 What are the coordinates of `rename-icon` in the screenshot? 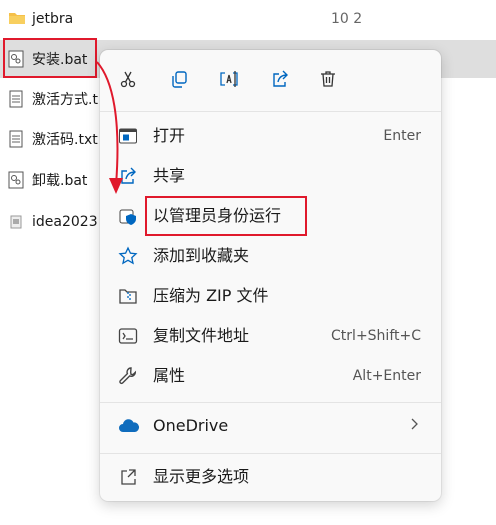 It's located at (229, 81).